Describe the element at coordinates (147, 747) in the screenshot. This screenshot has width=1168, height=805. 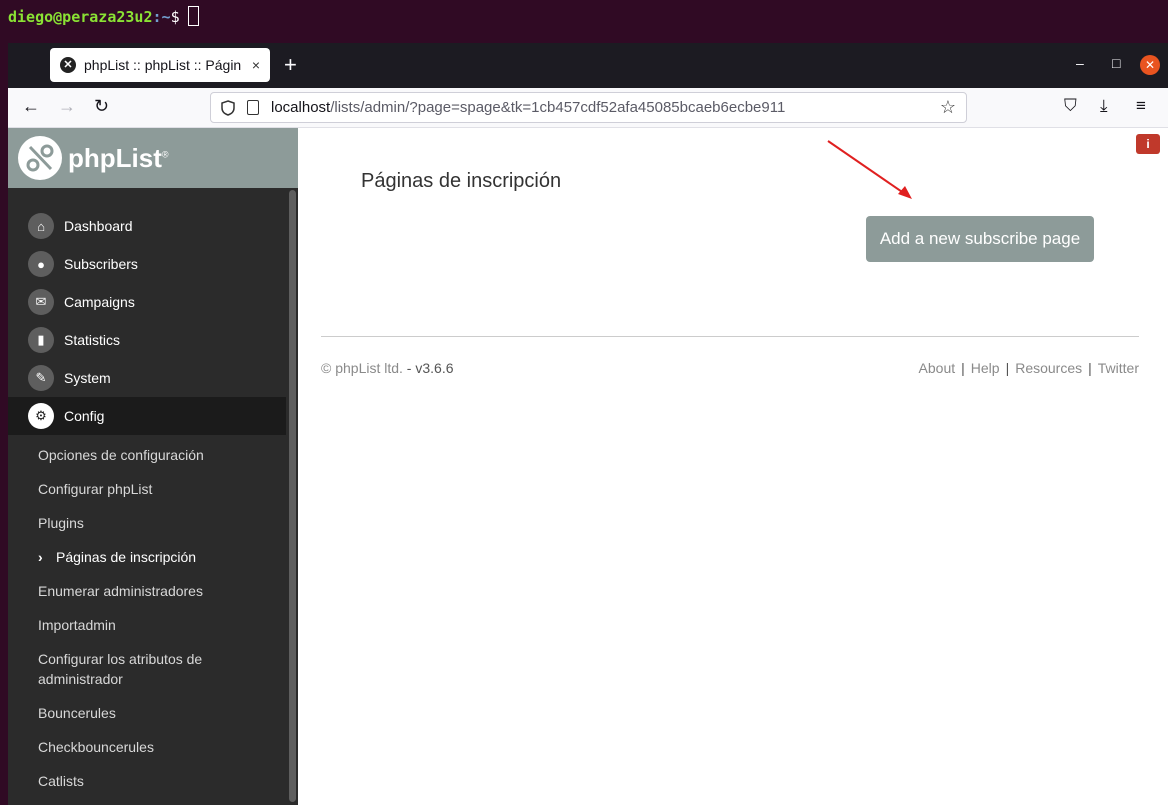
I see `submenu-item-checkbouncerules: Checkbouncerules` at that location.